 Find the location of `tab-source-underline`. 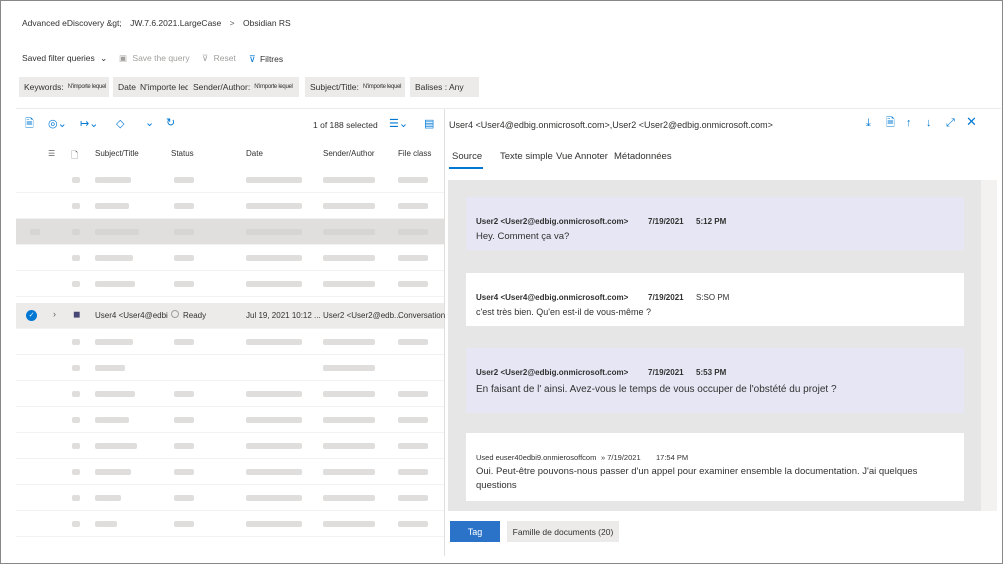

tab-source-underline is located at coordinates (466, 168).